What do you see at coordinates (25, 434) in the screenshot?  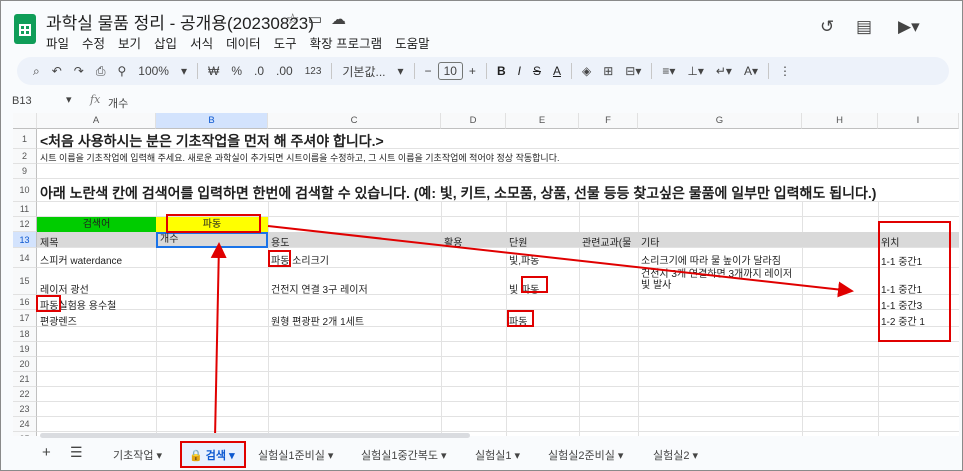 I see `row-header: 25` at bounding box center [25, 434].